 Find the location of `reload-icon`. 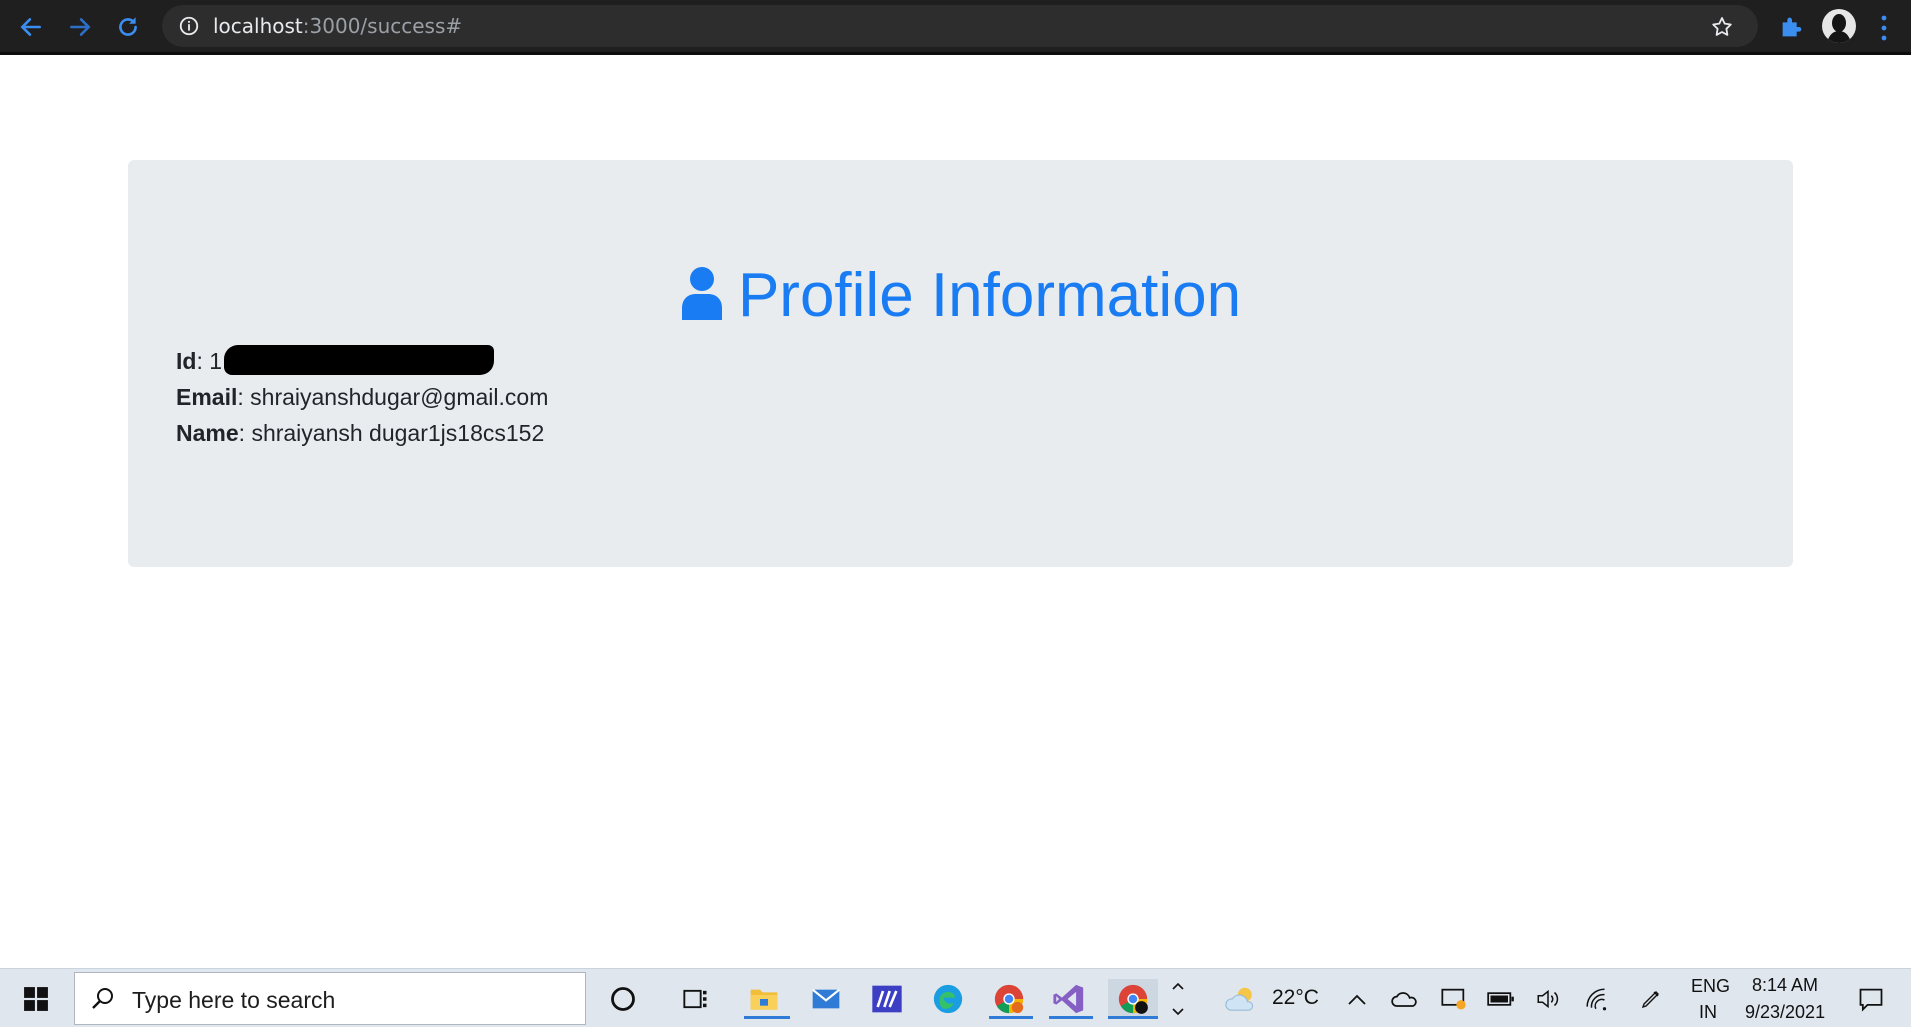

reload-icon is located at coordinates (128, 26).